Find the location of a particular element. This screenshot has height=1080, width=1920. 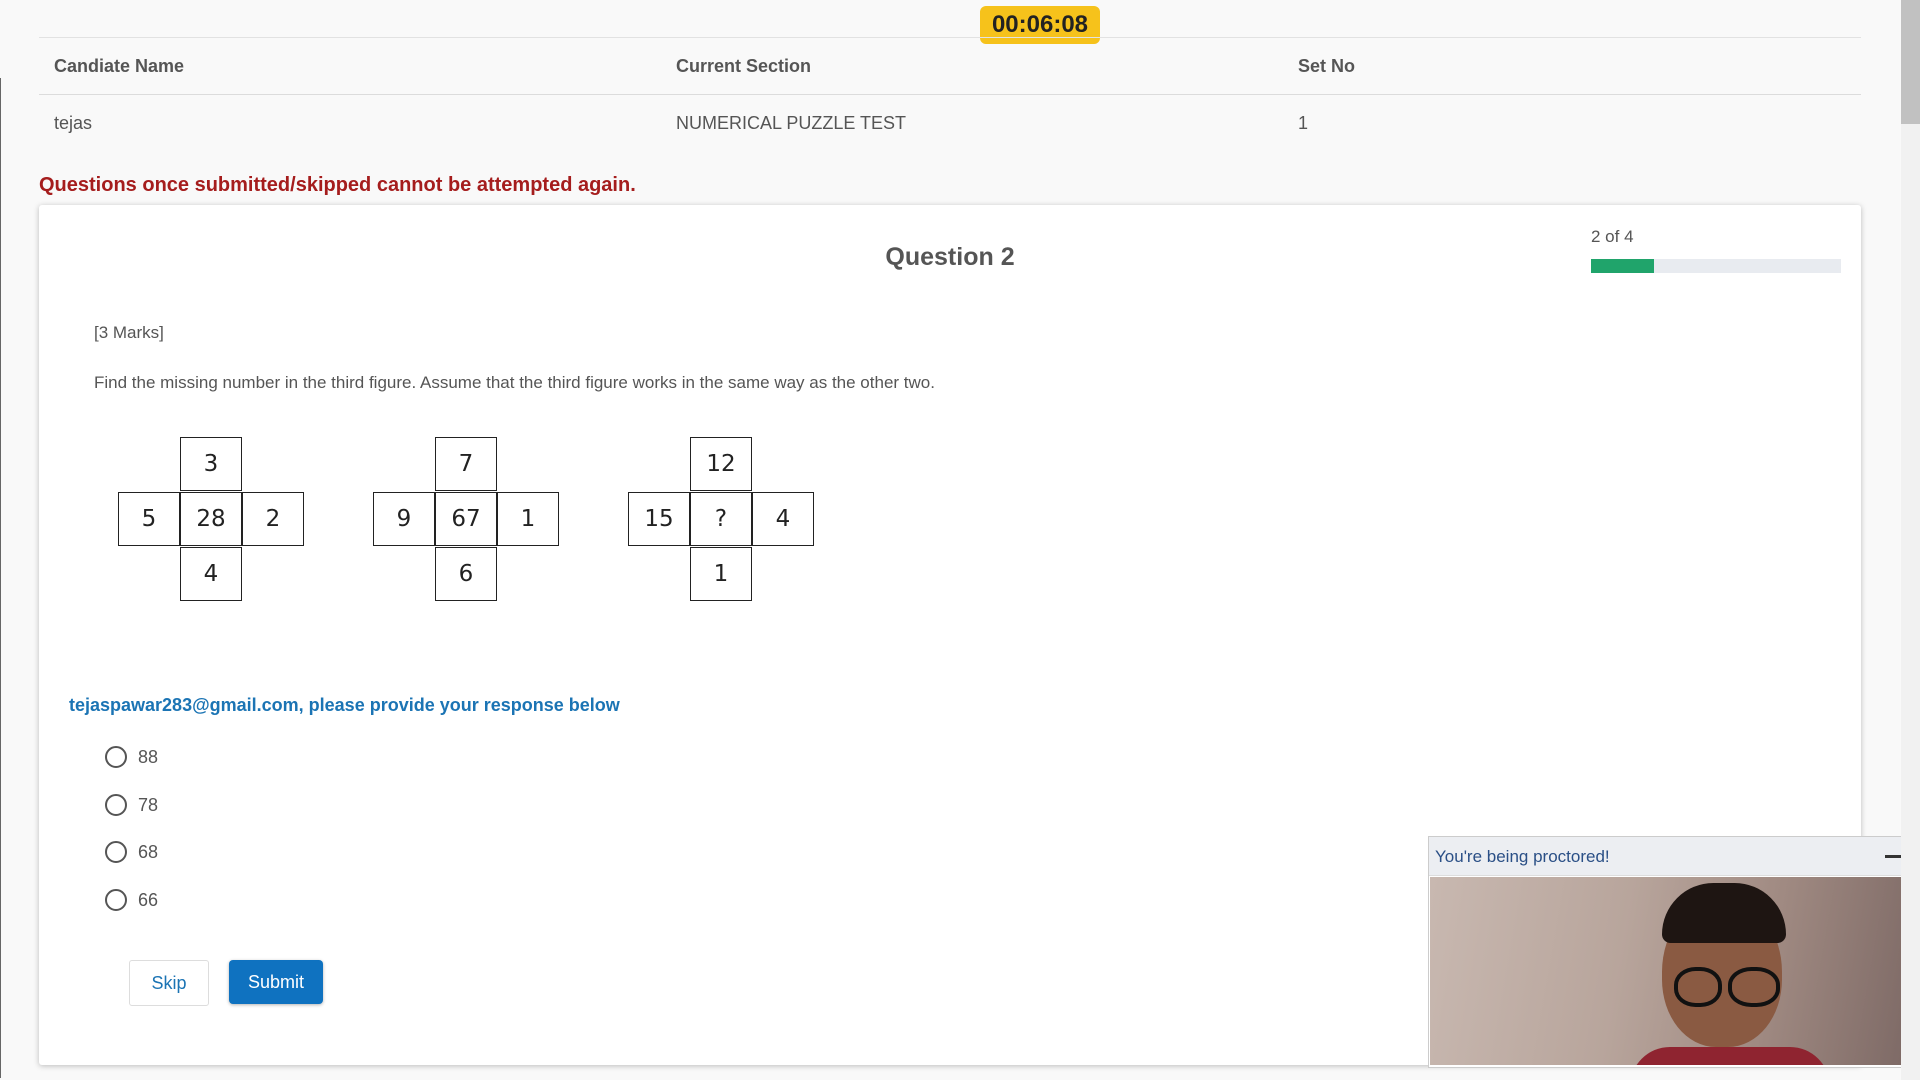

scrollbar-thumb is located at coordinates (1910, 62).